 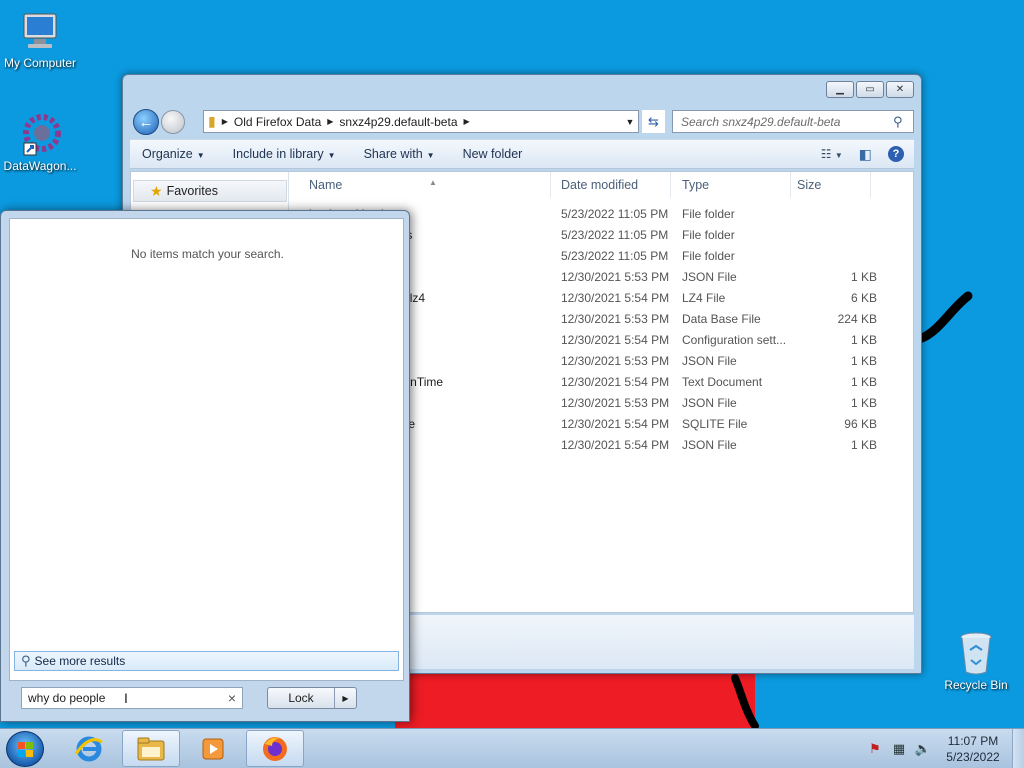 I want to click on lock-button: Lock, so click(x=301, y=698).